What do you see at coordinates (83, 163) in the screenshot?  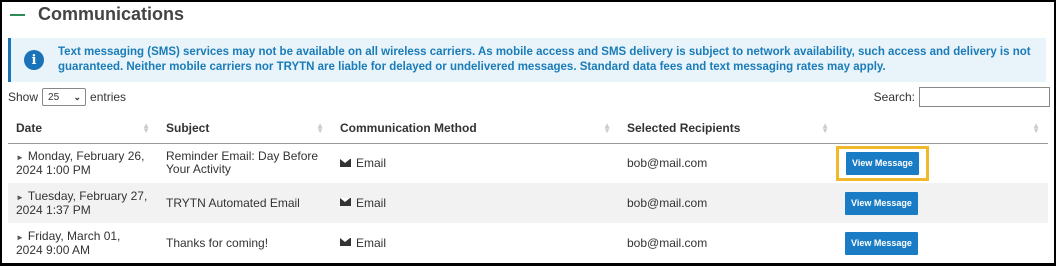 I see `date-cell: ► Monday, February 26, 2024 1:00 PM` at bounding box center [83, 163].